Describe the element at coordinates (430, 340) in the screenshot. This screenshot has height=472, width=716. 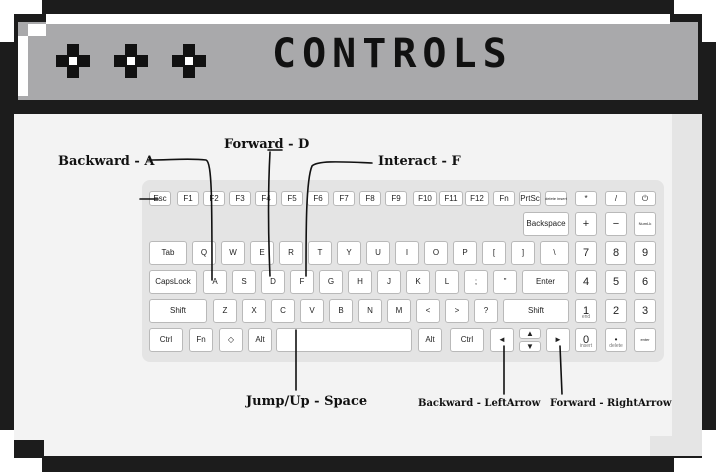
I see `key-ralt: Alt` at that location.